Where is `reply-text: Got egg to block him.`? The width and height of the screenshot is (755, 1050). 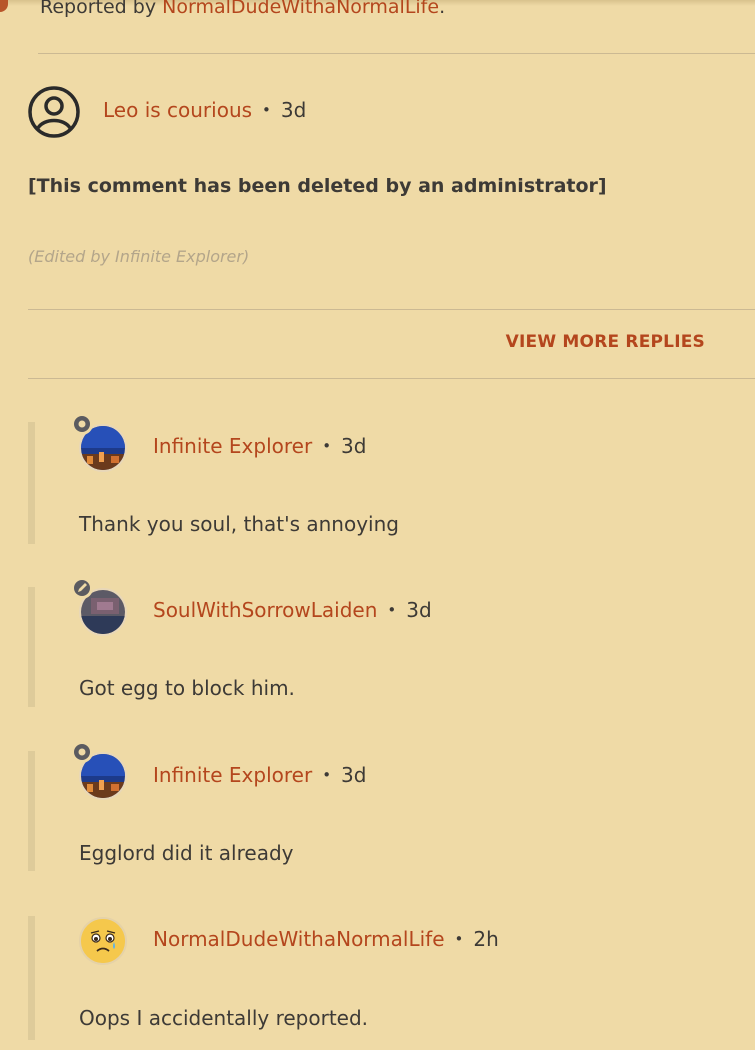
reply-text: Got egg to block him. is located at coordinates (187, 688).